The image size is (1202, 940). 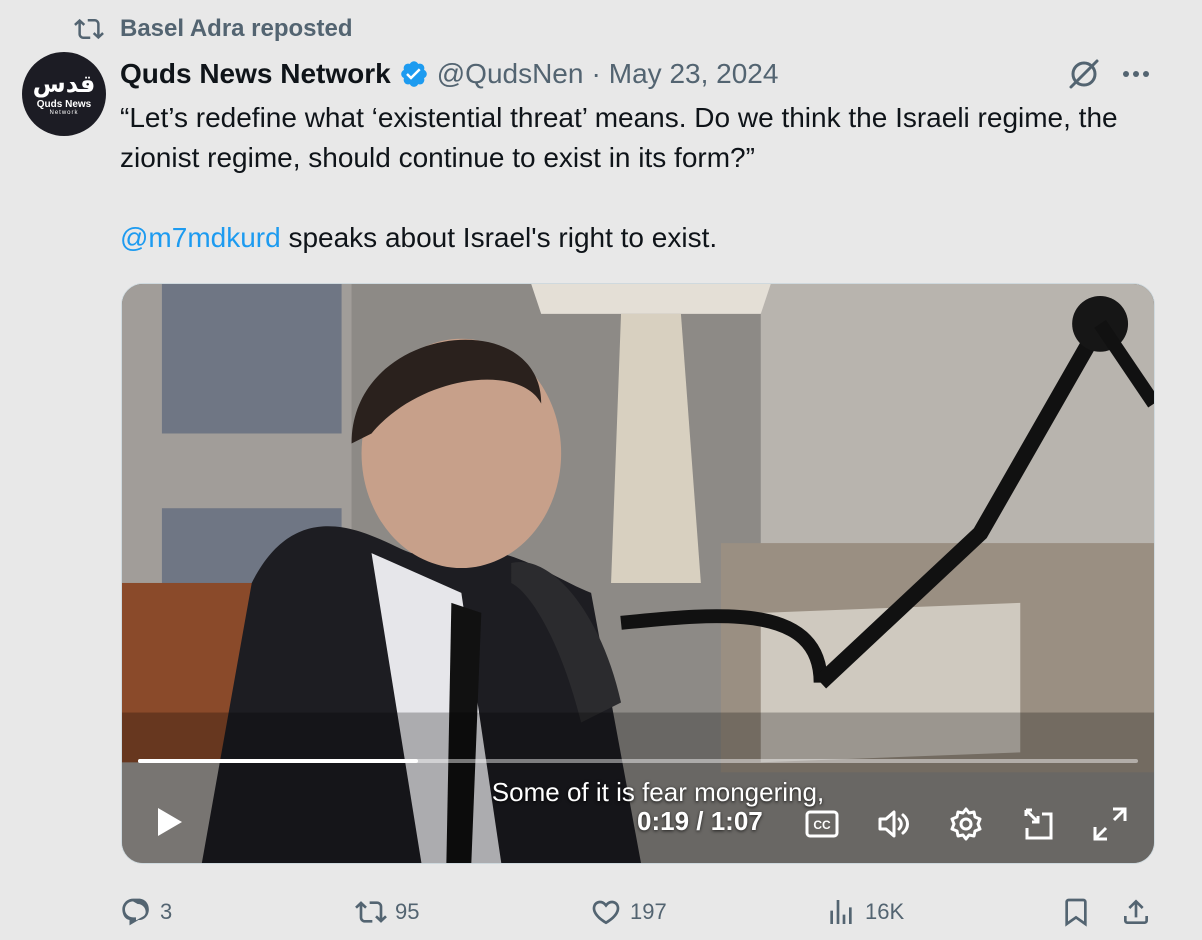 I want to click on verified-badge-icon, so click(x=414, y=74).